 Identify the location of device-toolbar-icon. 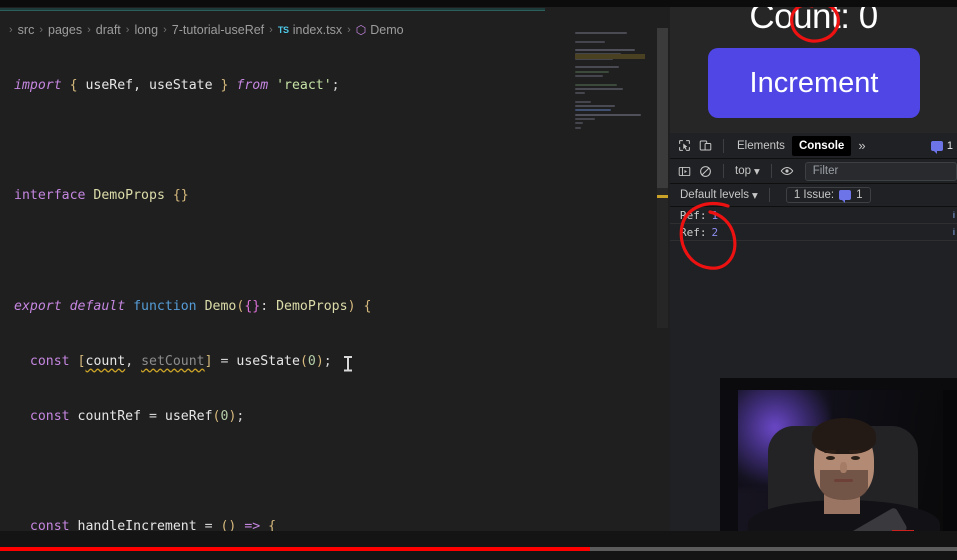
(705, 145).